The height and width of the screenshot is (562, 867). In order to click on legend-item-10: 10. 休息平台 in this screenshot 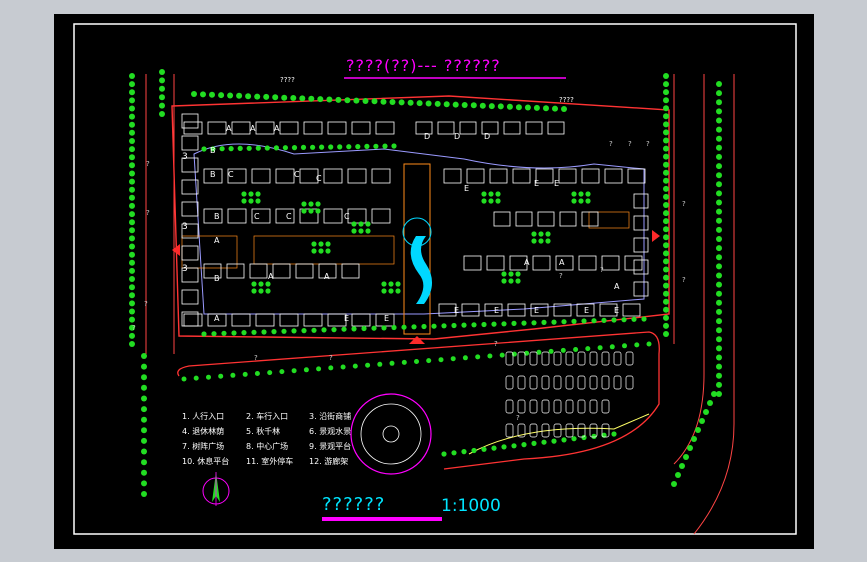, I will do `click(205, 461)`.